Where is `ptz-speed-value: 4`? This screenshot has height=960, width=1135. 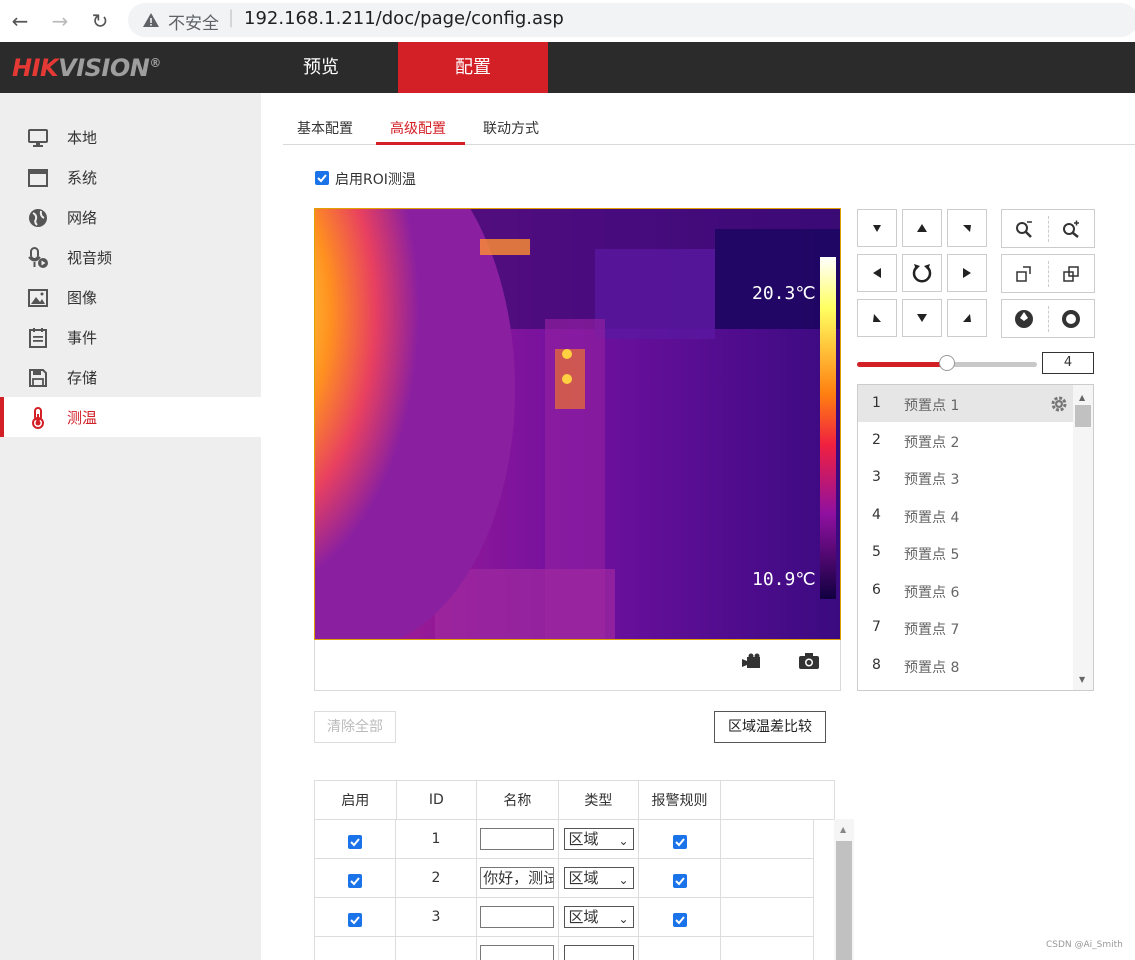
ptz-speed-value: 4 is located at coordinates (1068, 363).